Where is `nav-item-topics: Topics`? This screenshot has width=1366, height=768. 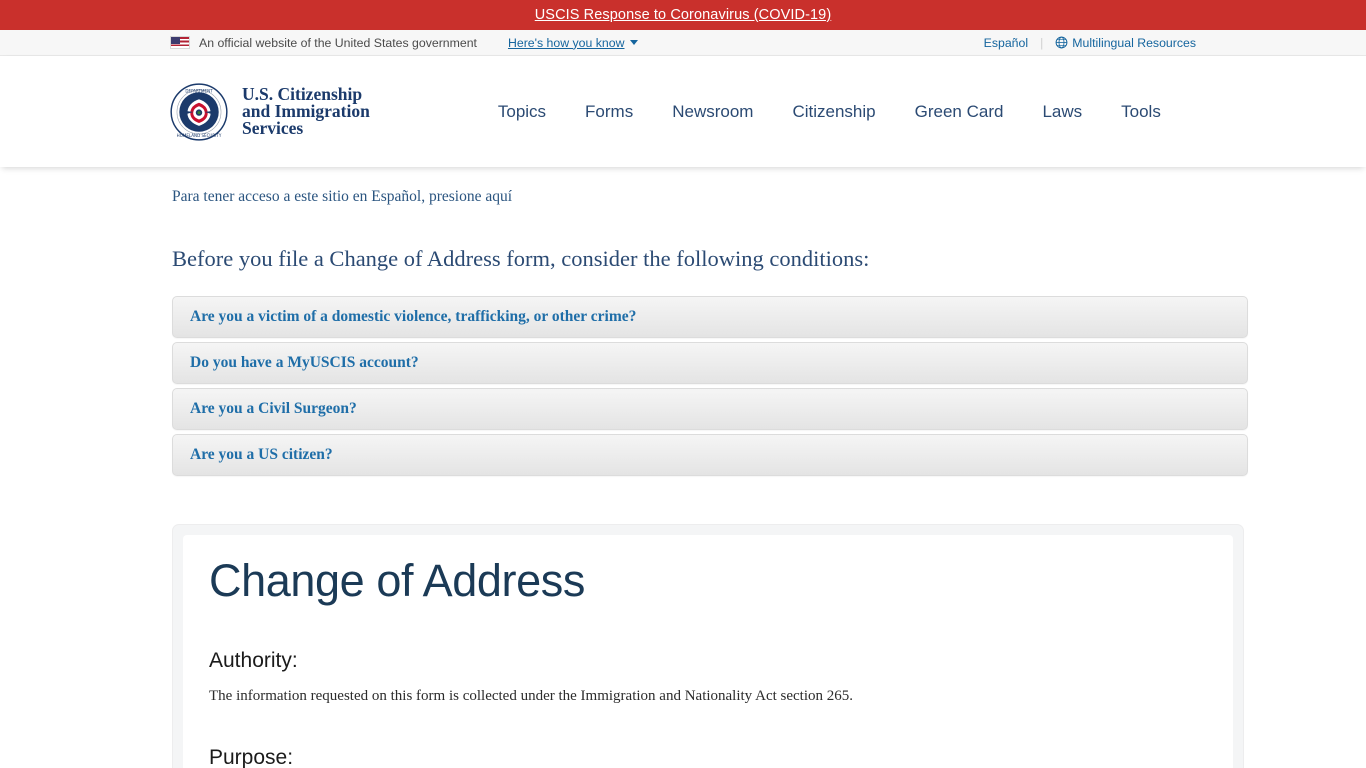 nav-item-topics: Topics is located at coordinates (522, 112).